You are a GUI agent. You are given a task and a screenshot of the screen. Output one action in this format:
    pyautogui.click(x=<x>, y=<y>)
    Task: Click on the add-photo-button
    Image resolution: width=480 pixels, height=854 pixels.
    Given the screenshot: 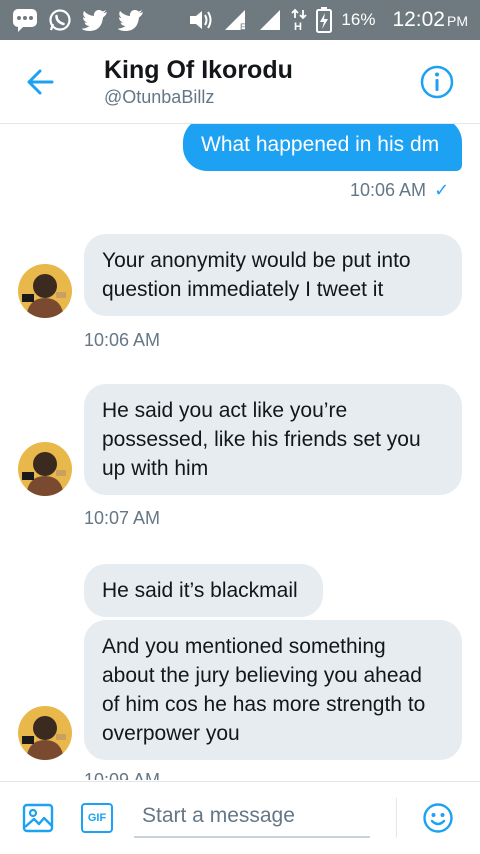 What is the action you would take?
    pyautogui.click(x=38, y=818)
    